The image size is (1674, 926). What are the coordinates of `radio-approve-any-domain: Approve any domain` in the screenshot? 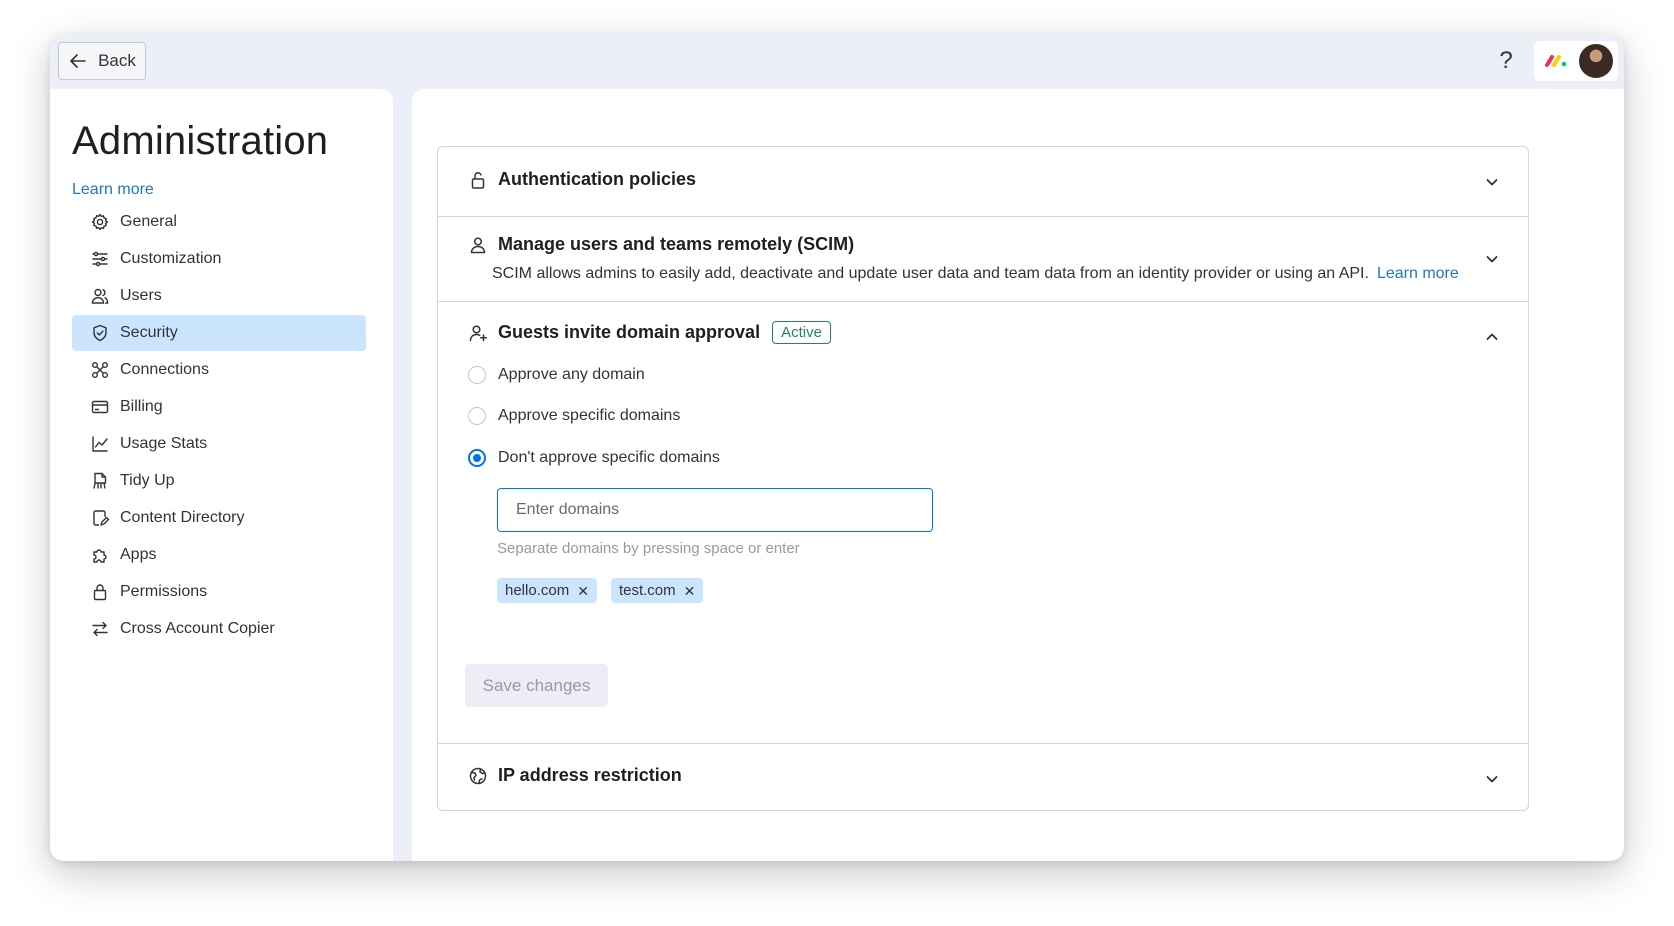 It's located at (556, 375).